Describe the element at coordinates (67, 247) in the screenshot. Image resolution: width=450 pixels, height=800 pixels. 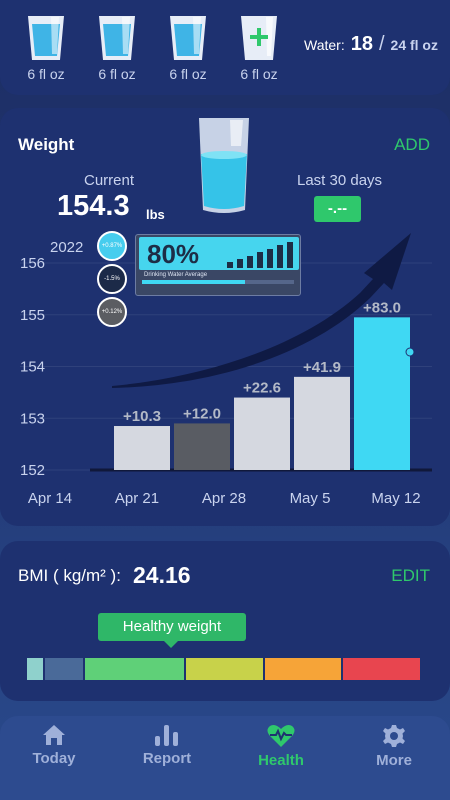
I see `year-label: 2022` at that location.